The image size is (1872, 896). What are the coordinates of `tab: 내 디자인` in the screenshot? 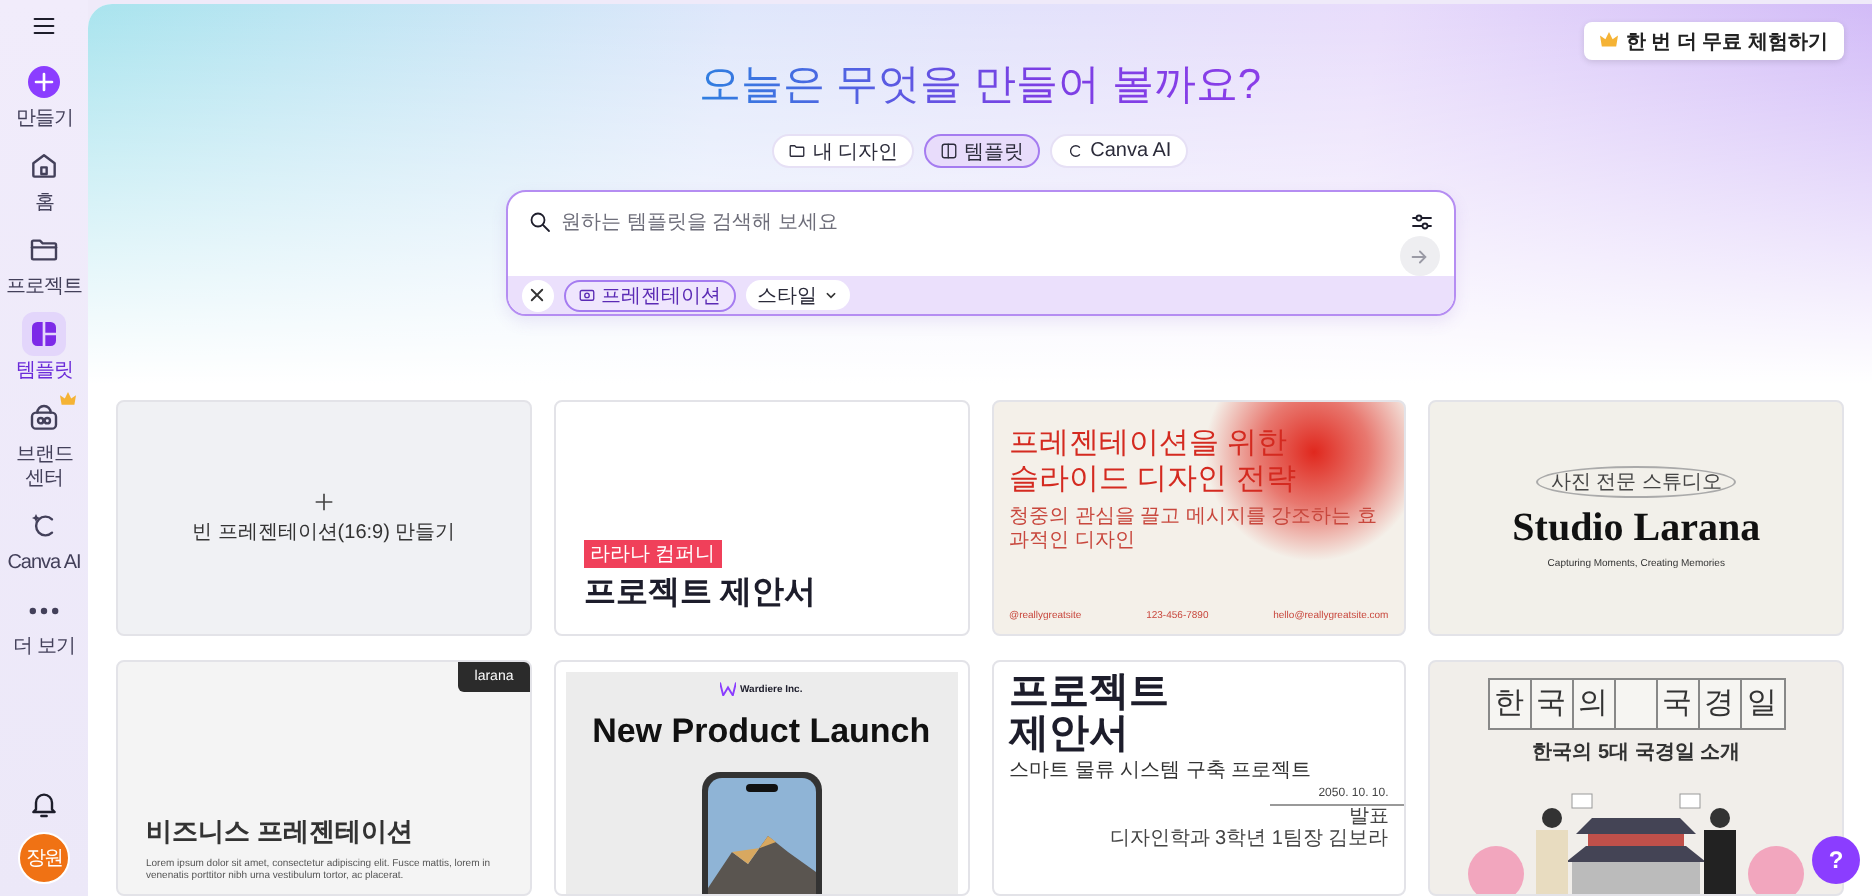 It's located at (843, 151).